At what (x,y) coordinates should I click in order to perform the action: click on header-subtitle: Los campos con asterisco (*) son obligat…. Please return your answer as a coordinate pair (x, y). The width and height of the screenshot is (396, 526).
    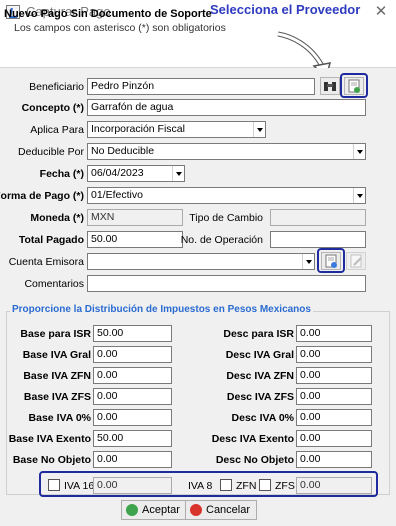
    Looking at the image, I should click on (120, 28).